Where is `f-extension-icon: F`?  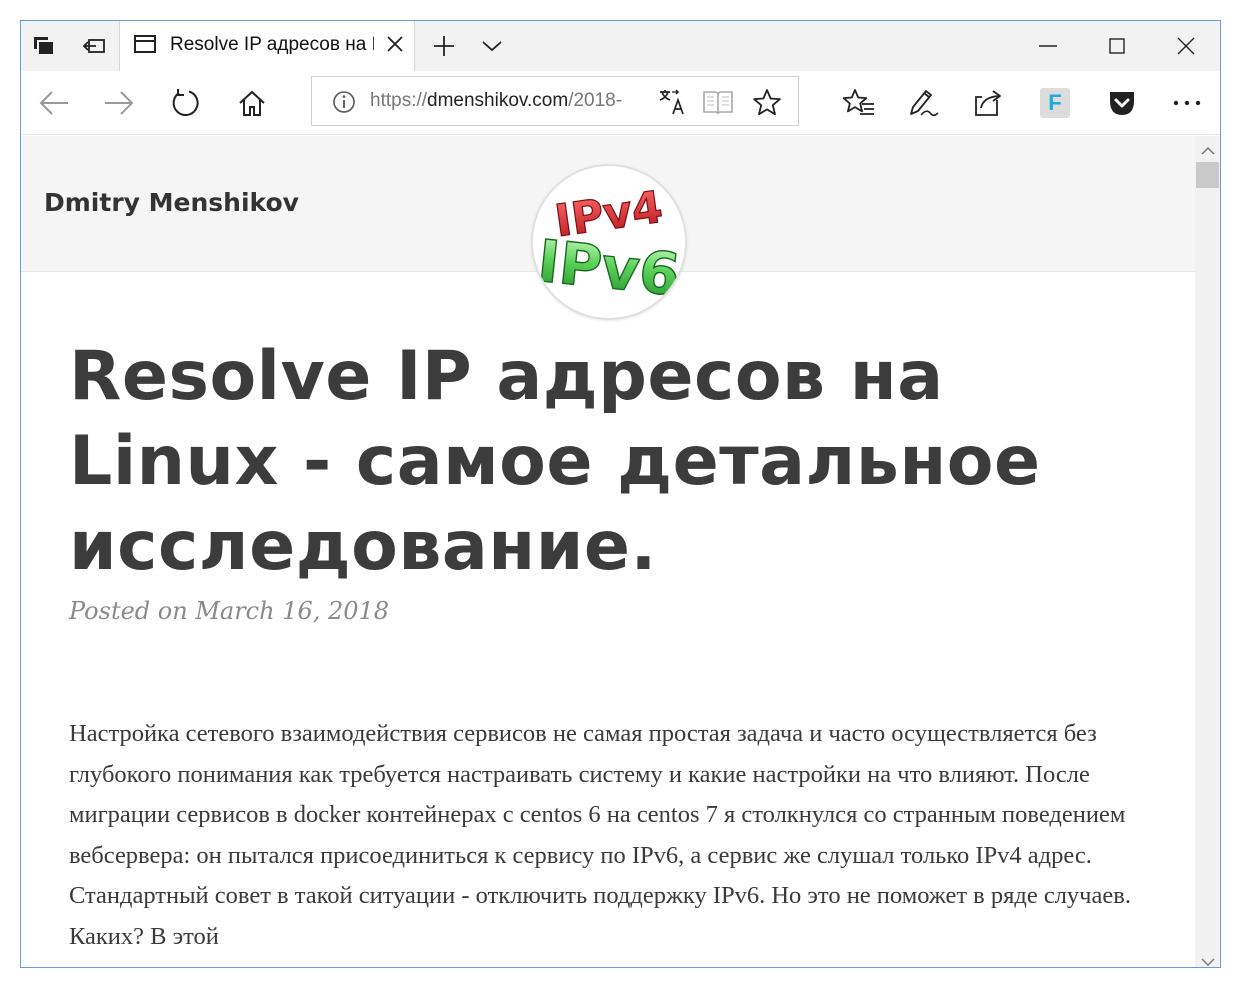 f-extension-icon: F is located at coordinates (1055, 103).